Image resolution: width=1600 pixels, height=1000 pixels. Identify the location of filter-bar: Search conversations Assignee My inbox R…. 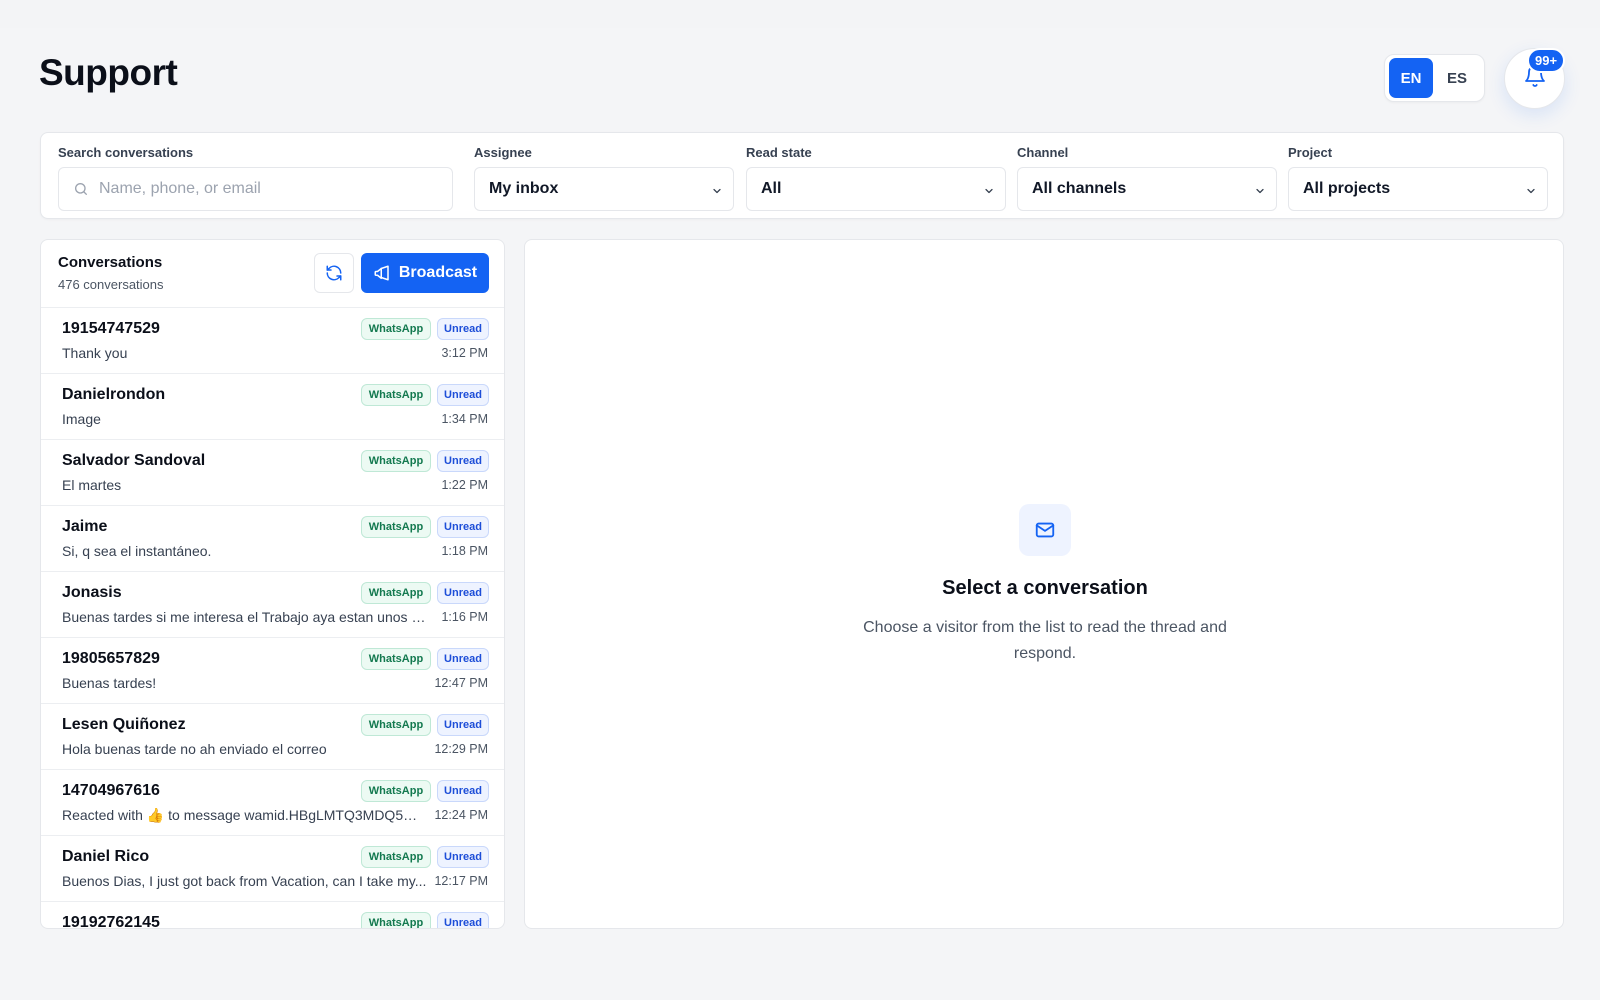
(802, 175).